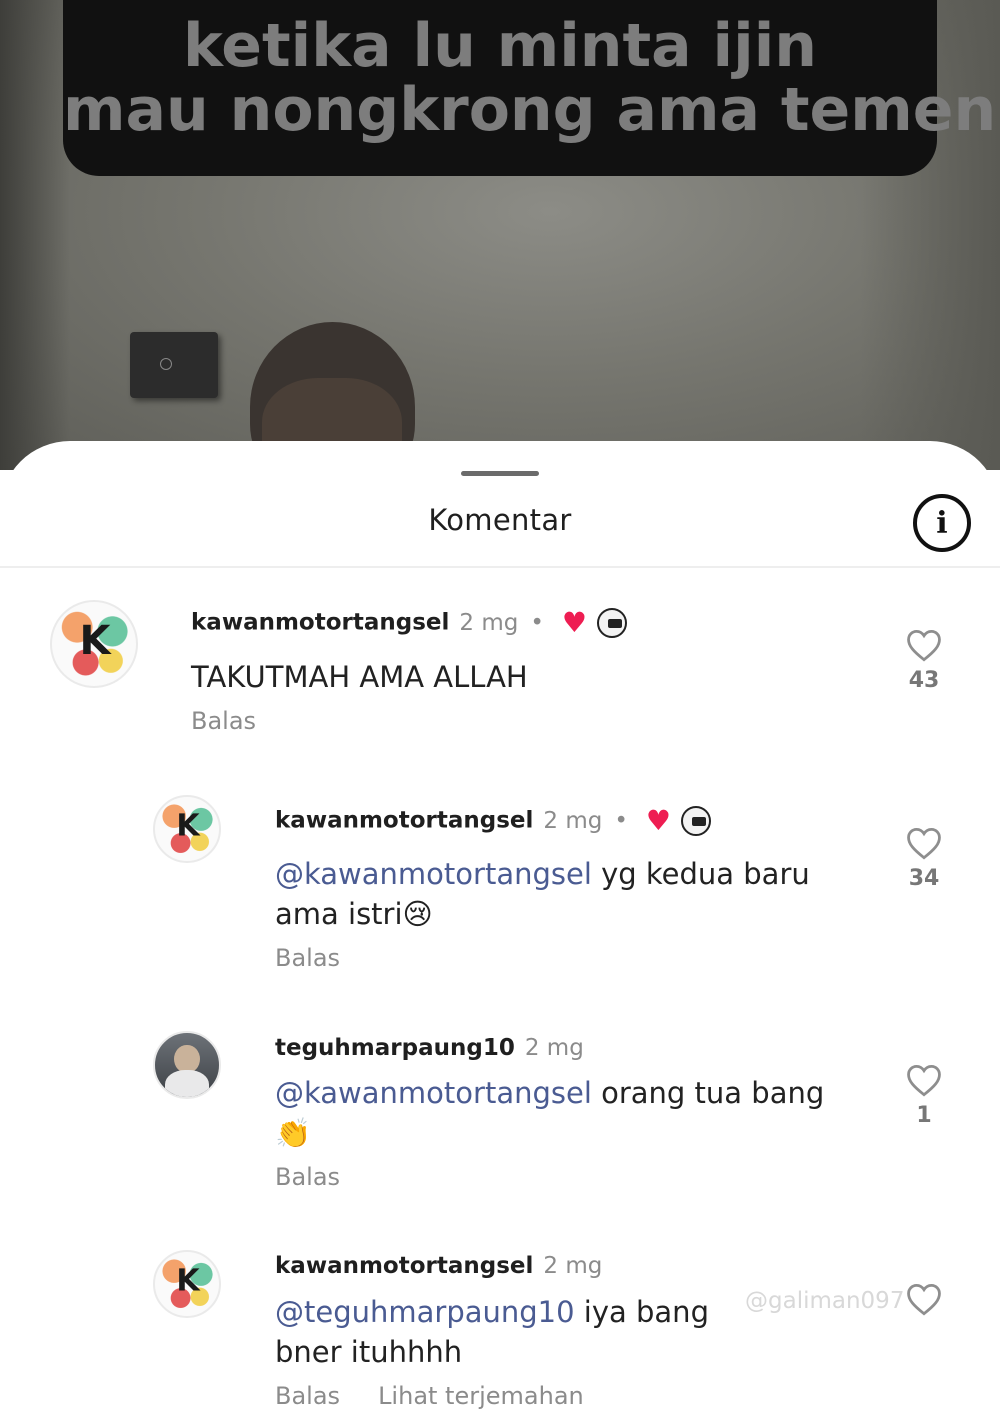 This screenshot has height=1411, width=1000. I want to click on divider, so click(500, 567).